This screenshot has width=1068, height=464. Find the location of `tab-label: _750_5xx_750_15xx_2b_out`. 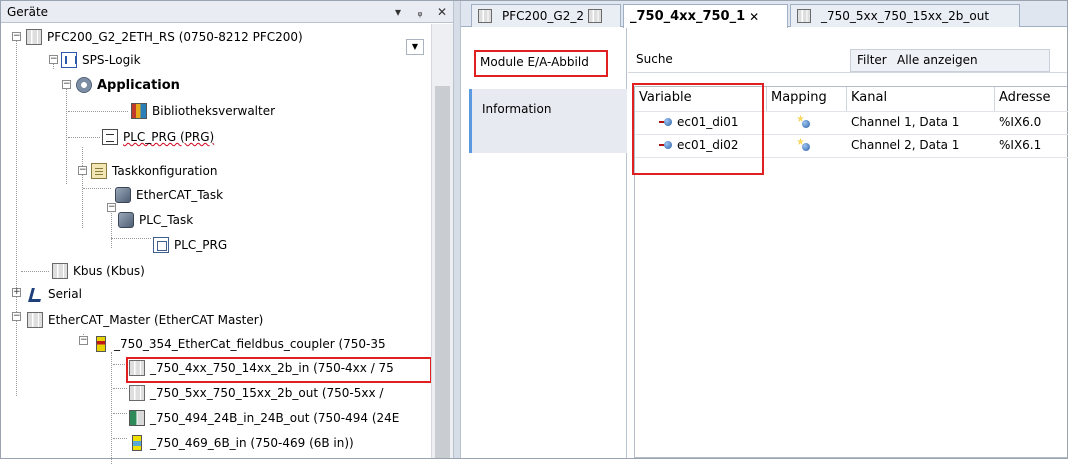

tab-label: _750_5xx_750_15xx_2b_out is located at coordinates (905, 16).